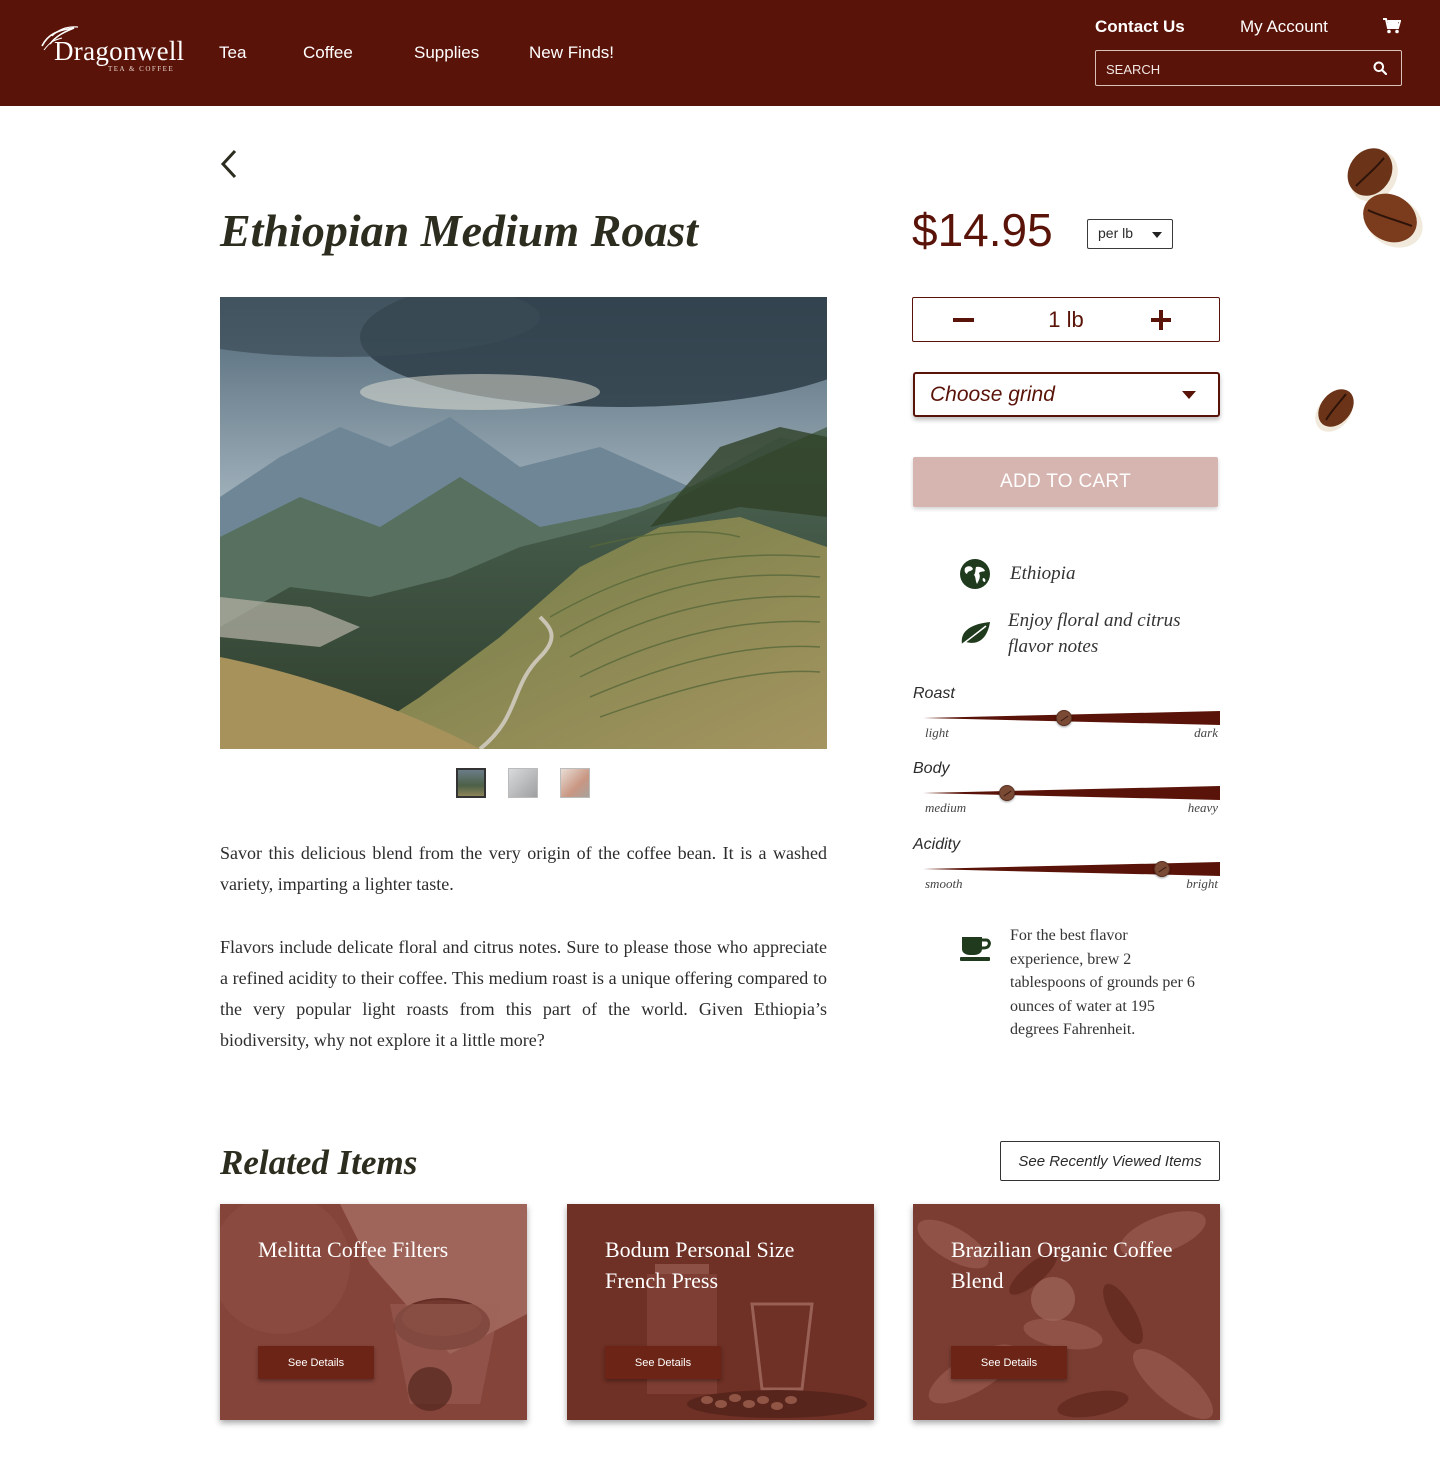 This screenshot has height=1457, width=1440. I want to click on grind-select: Choose grind, so click(1066, 394).